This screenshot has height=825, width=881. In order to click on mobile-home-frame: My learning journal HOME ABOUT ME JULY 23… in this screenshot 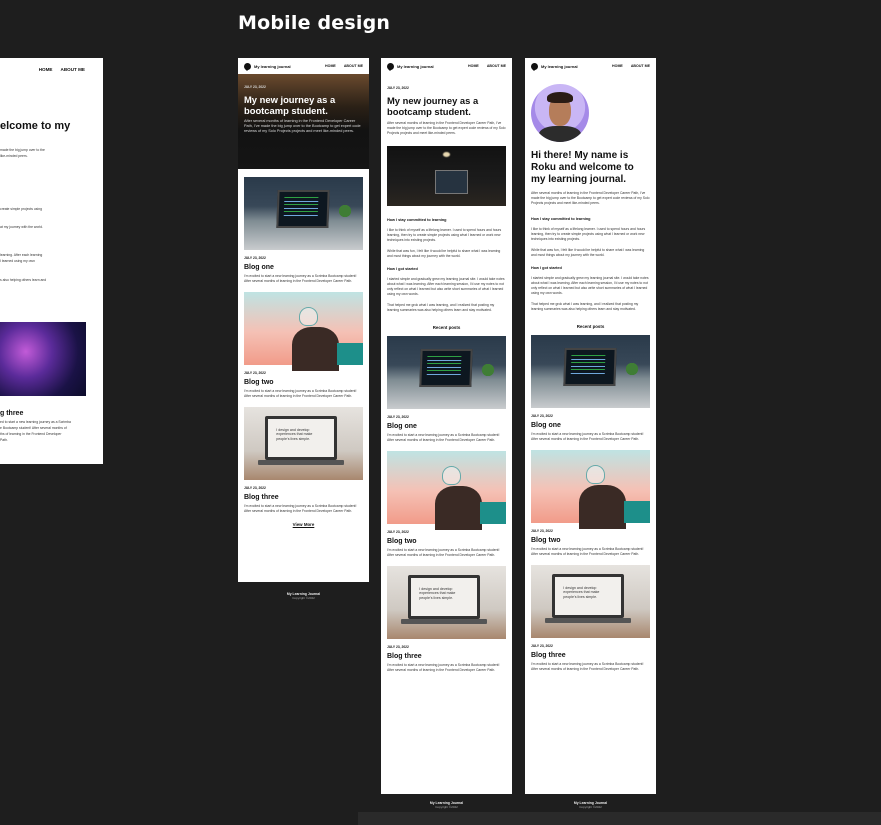, I will do `click(303, 335)`.